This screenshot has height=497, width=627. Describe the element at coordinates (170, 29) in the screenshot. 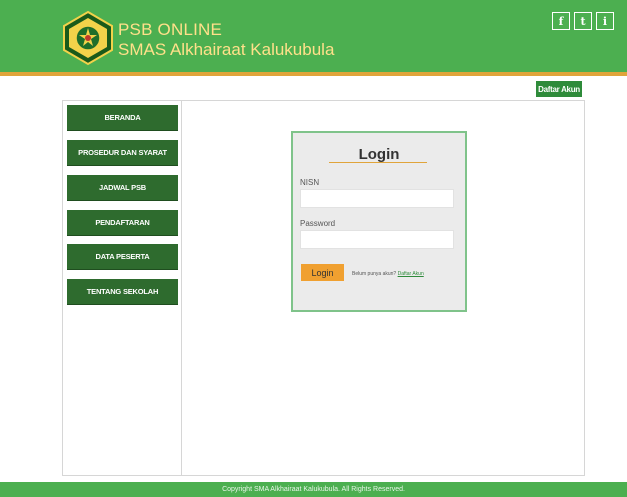

I see `site-title: PSB ONLINE` at that location.